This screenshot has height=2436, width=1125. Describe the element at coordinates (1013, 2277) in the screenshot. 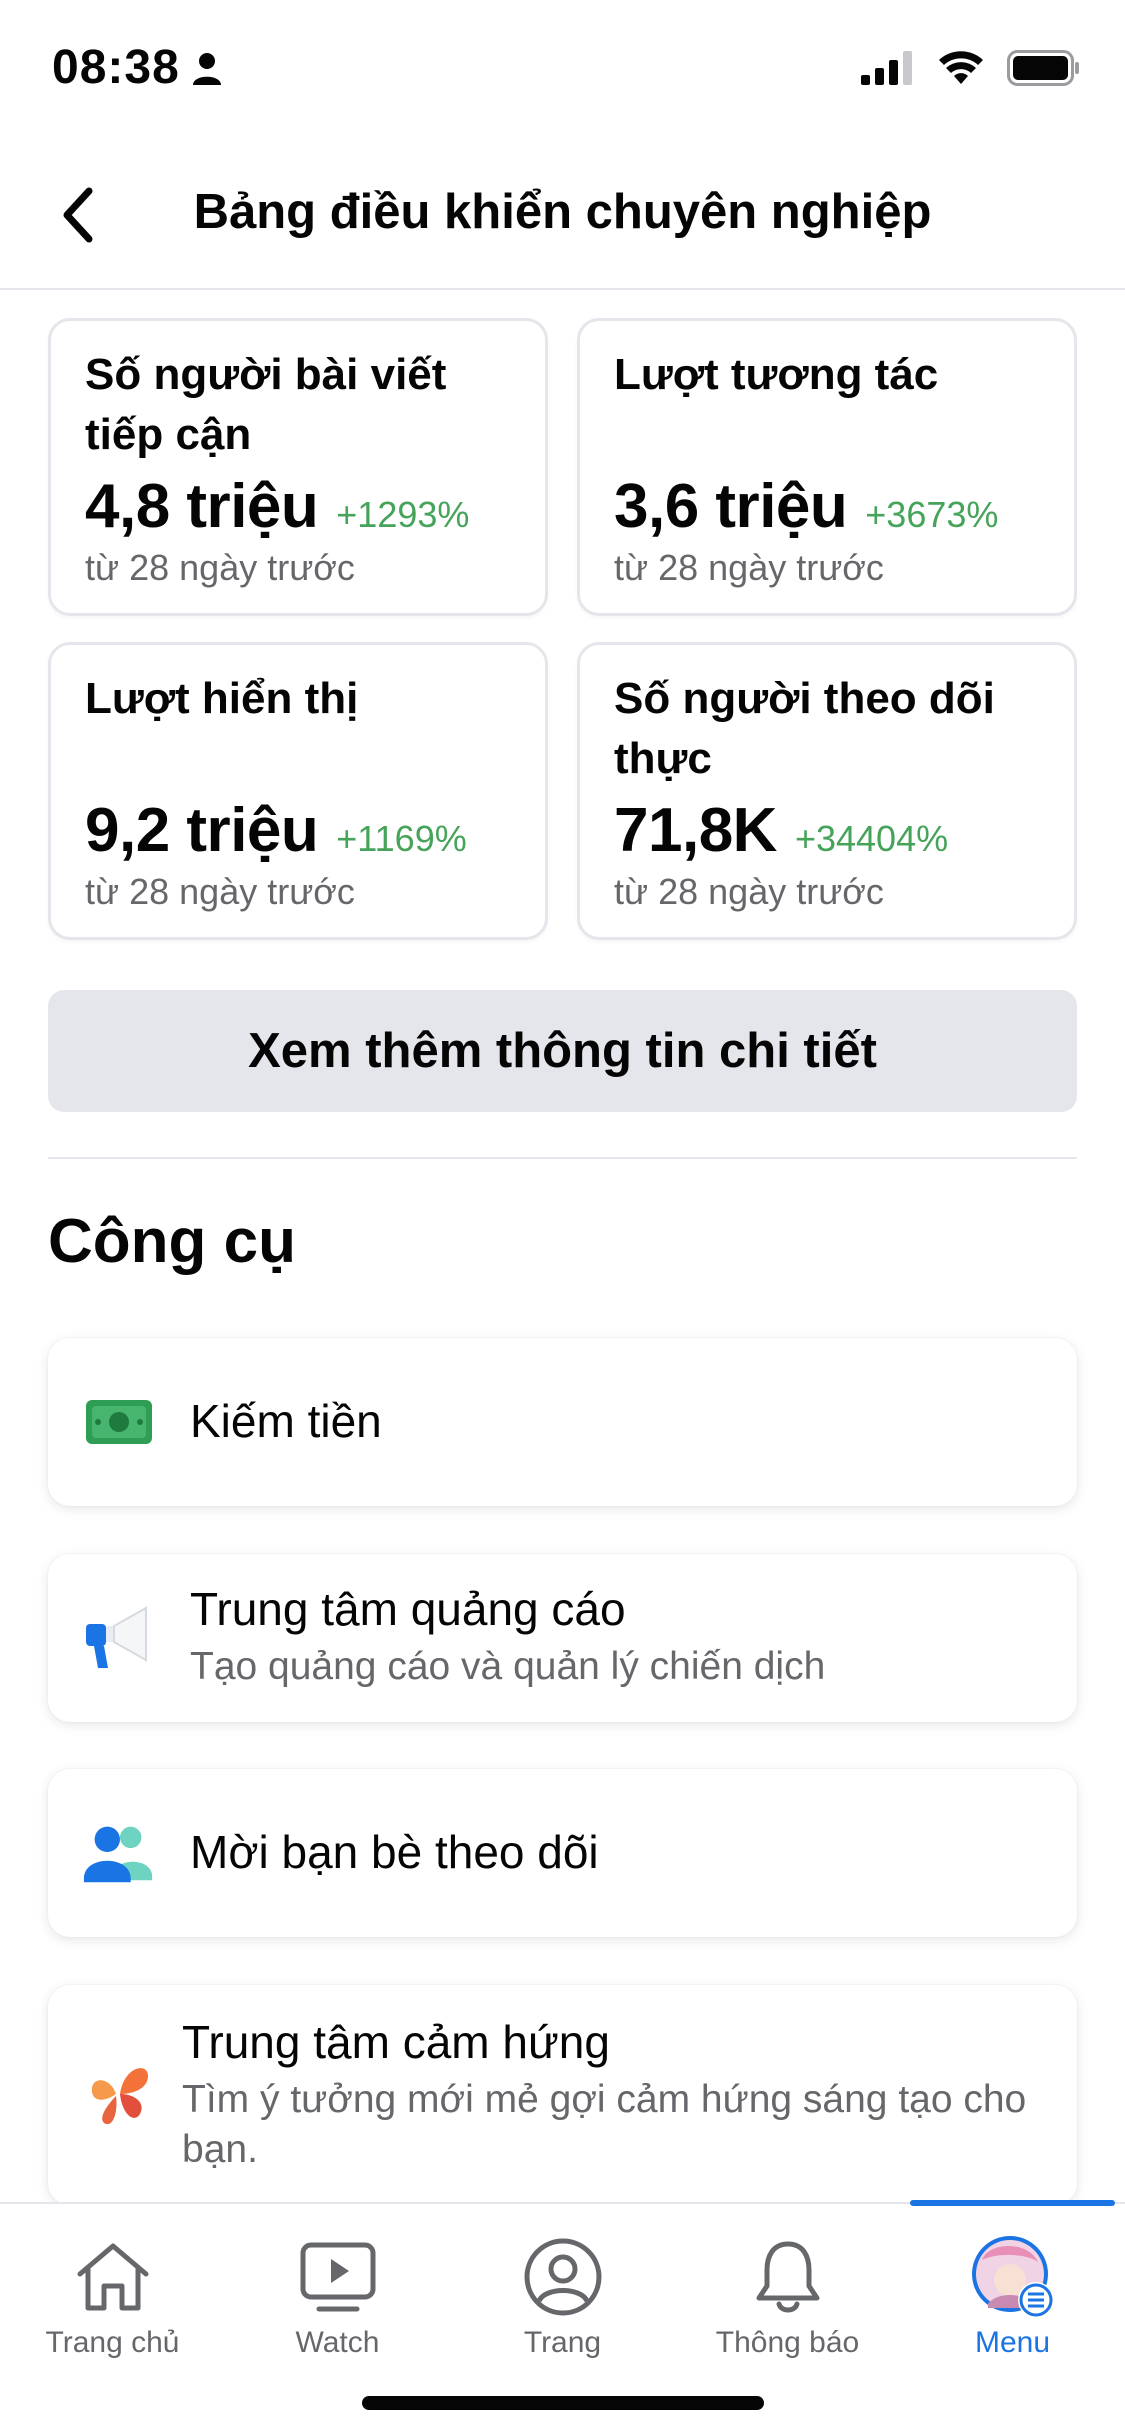

I see `avatar-menu-icon` at that location.